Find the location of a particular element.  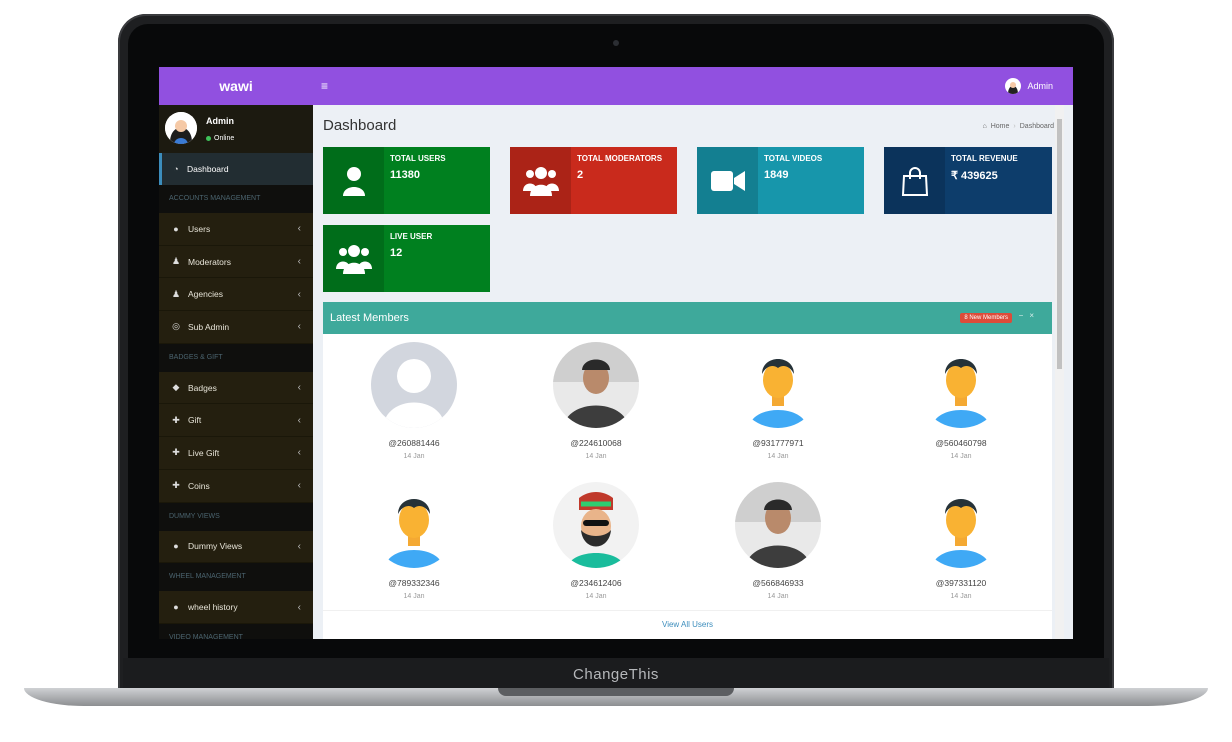

app-logo: wawi is located at coordinates (236, 86).